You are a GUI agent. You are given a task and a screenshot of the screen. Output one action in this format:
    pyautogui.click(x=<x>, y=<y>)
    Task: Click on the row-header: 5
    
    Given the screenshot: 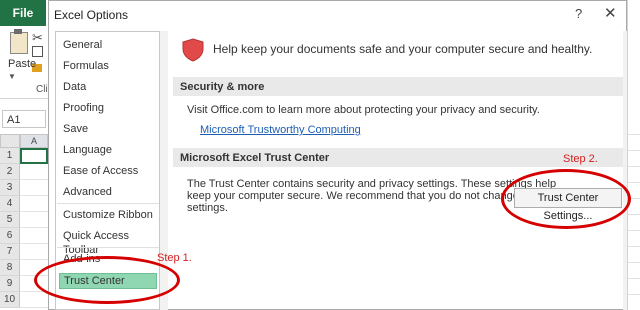 What is the action you would take?
    pyautogui.click(x=10, y=220)
    